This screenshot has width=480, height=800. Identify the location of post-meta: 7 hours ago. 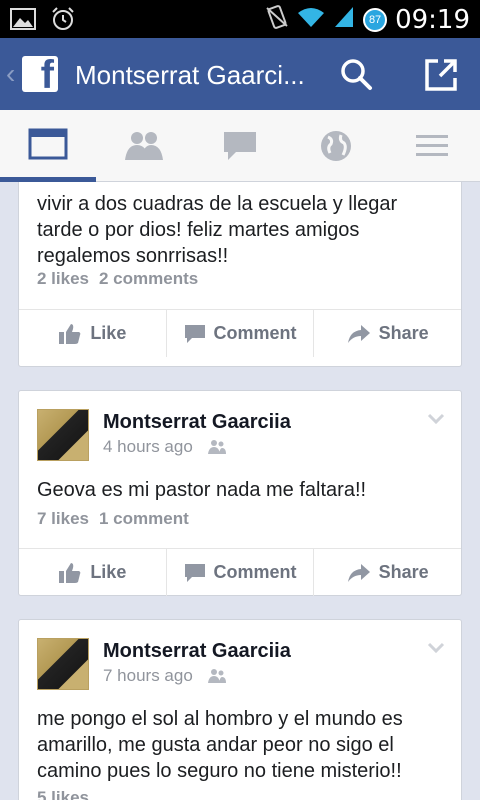
(165, 676).